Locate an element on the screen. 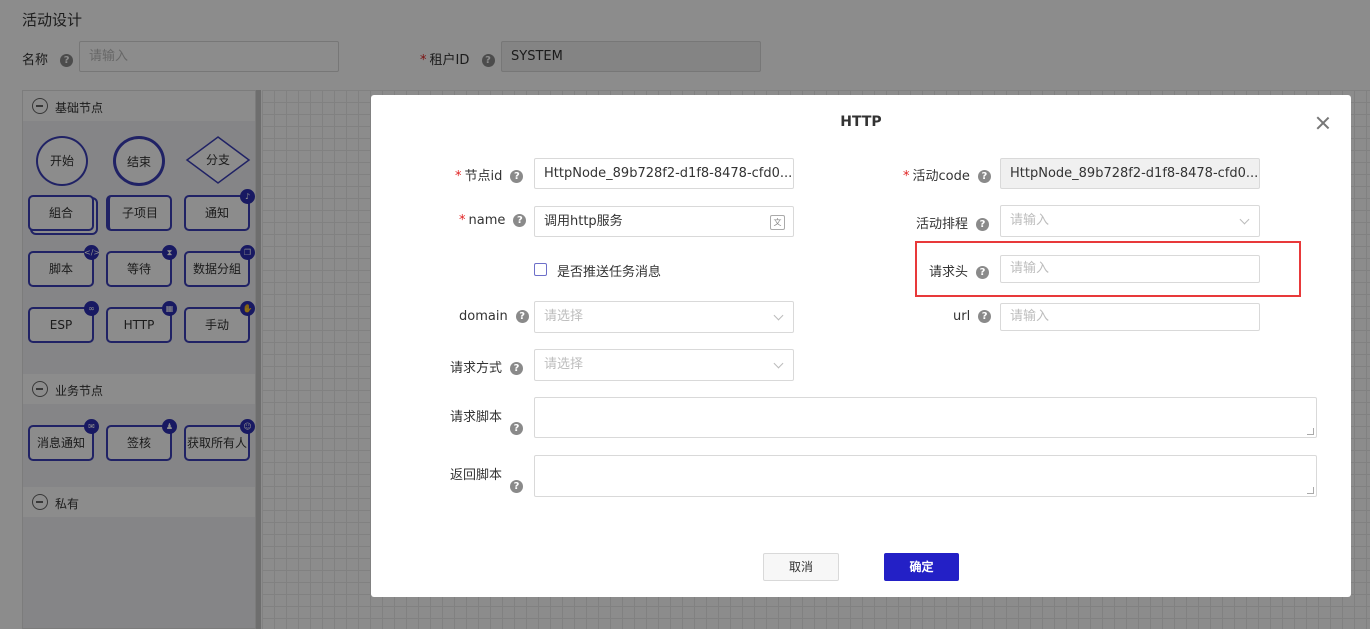 The width and height of the screenshot is (1370, 629). url-input: 请输入 is located at coordinates (1130, 317).